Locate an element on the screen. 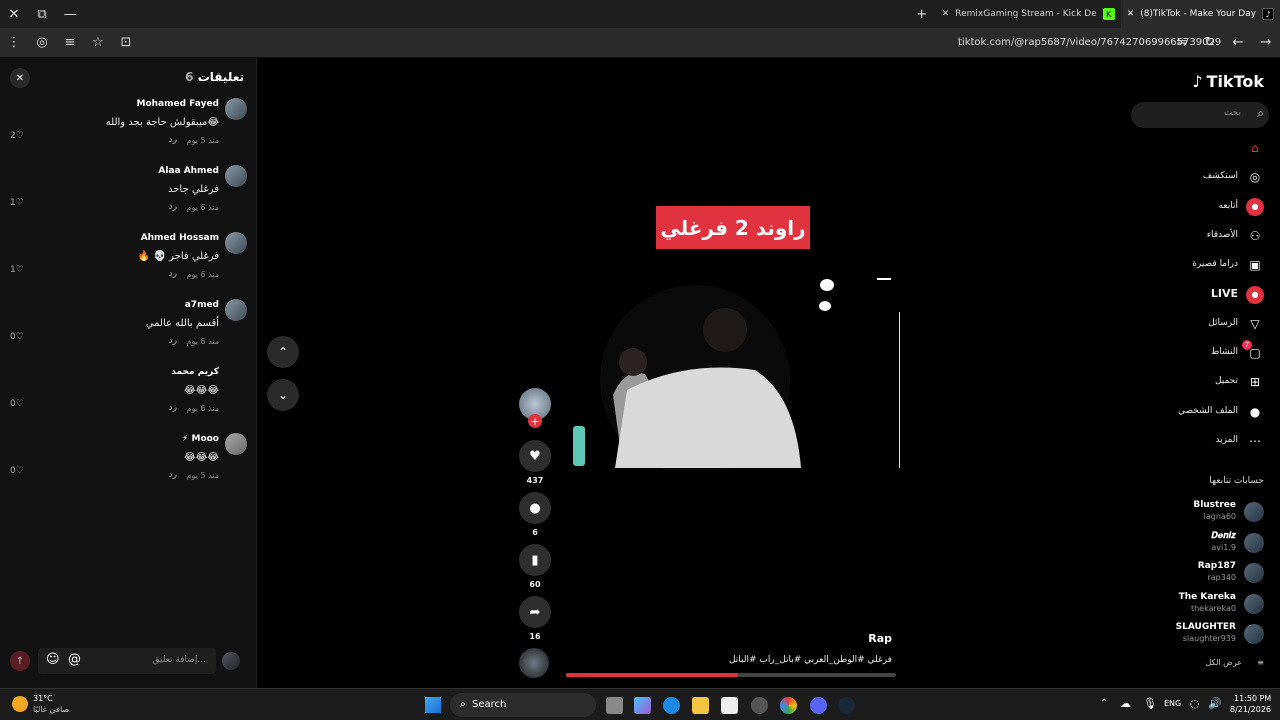  following-account: The Kareka thekareka0 is located at coordinates (1204, 606).